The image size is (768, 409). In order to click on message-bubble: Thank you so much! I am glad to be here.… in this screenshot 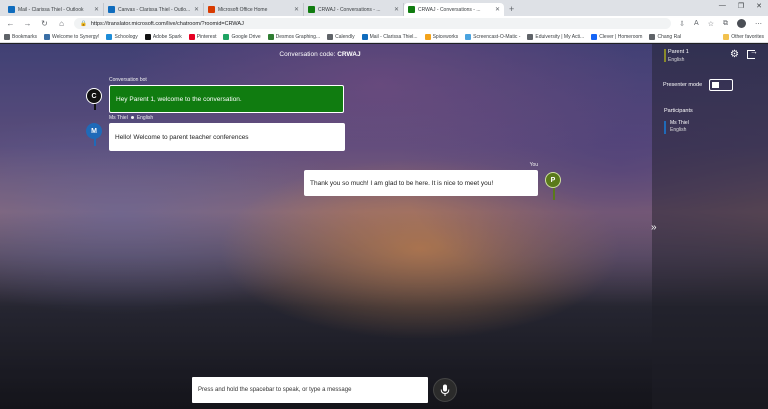, I will do `click(421, 183)`.